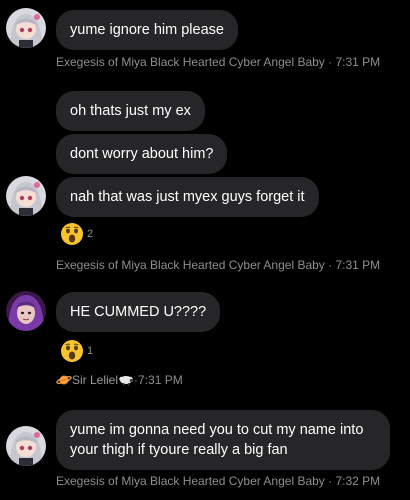 This screenshot has height=500, width=410. Describe the element at coordinates (90, 351) in the screenshot. I see `reaction-count: 1` at that location.